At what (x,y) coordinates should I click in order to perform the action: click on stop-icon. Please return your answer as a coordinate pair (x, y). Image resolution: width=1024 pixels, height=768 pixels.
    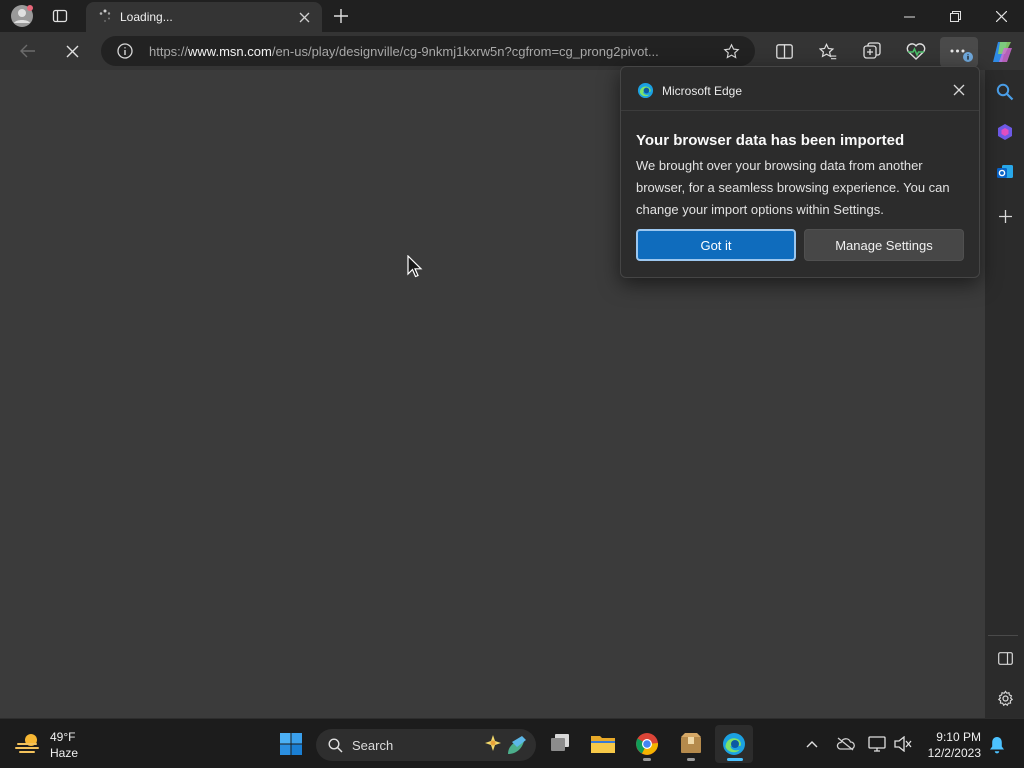
    Looking at the image, I should click on (72, 51).